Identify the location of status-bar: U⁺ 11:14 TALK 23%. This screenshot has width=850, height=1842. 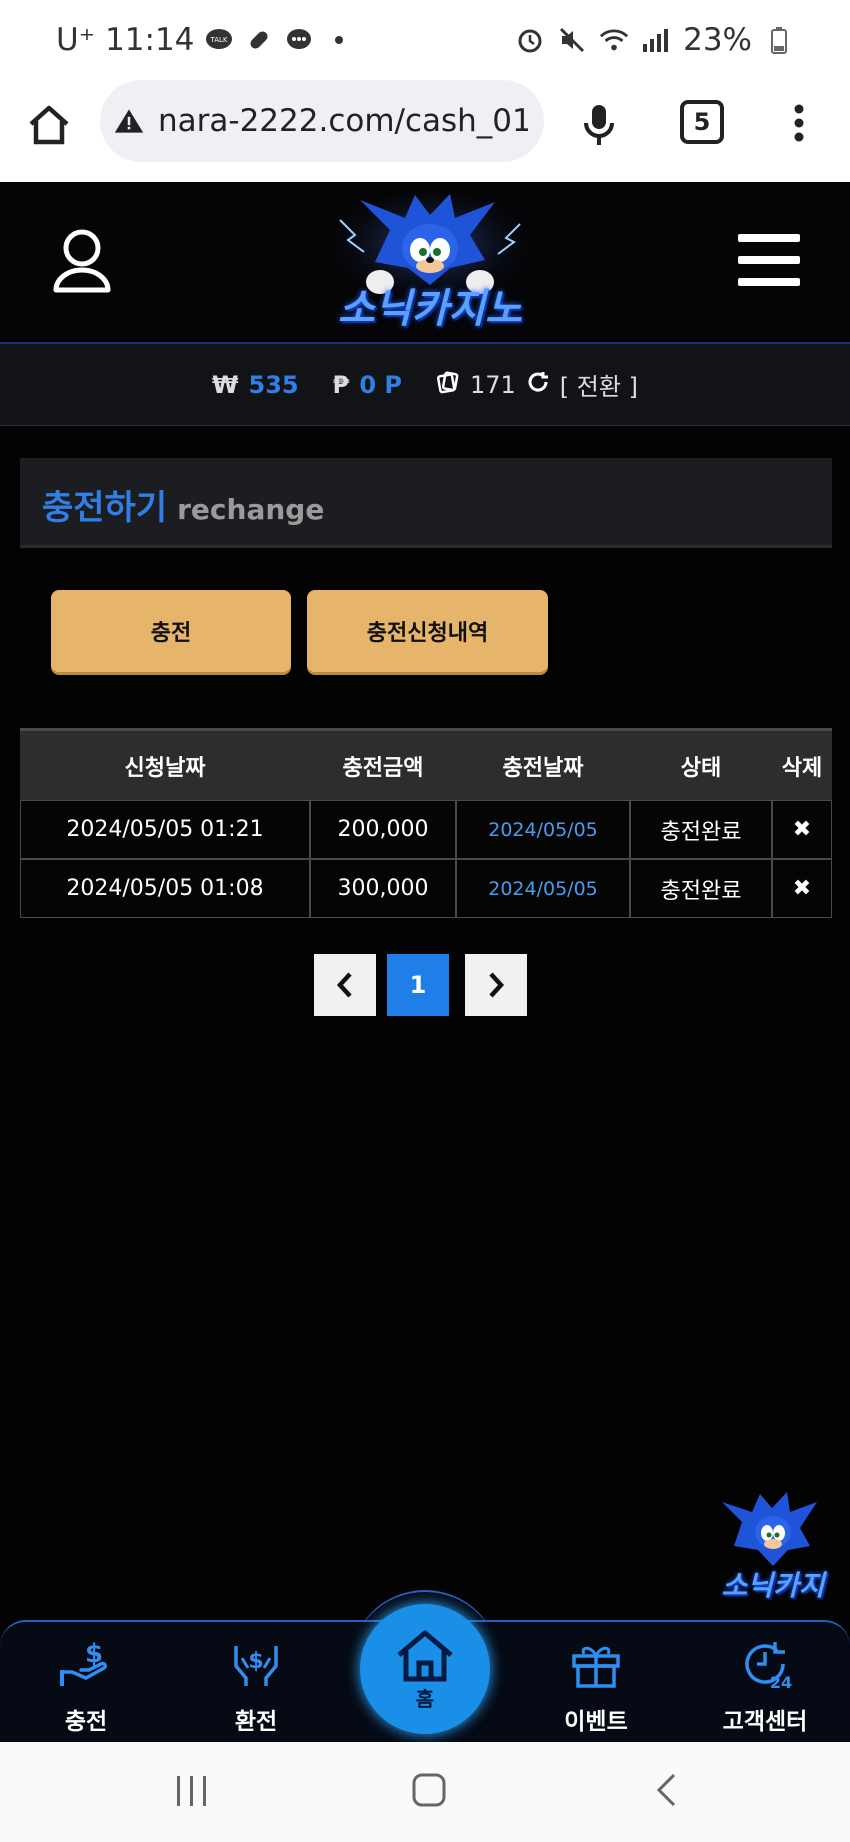
(425, 40).